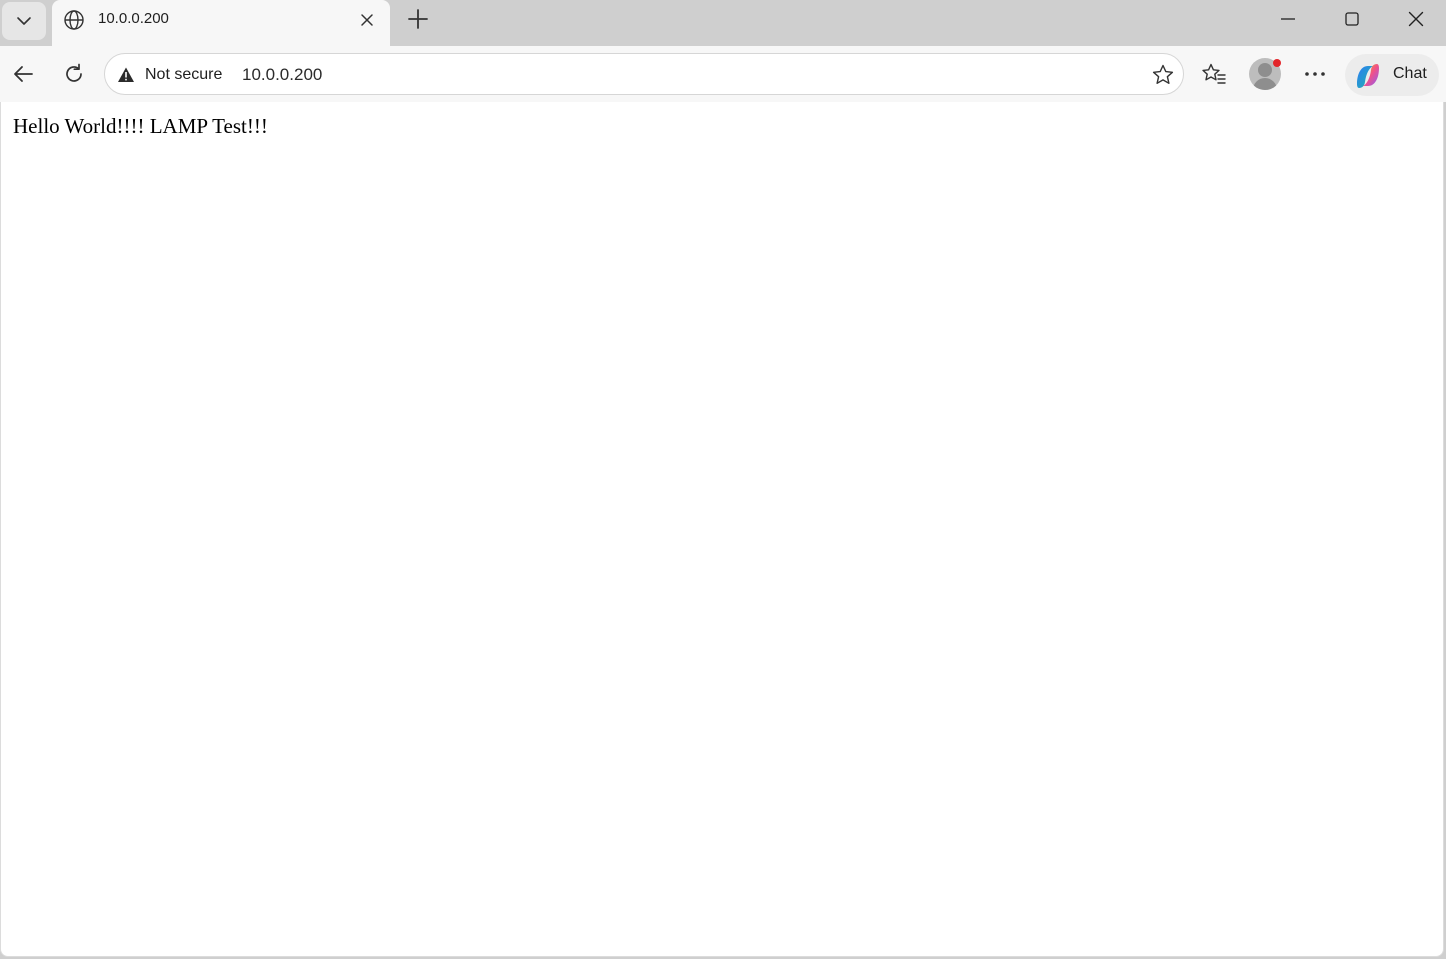 Image resolution: width=1446 pixels, height=959 pixels. I want to click on minimize-button, so click(1288, 19).